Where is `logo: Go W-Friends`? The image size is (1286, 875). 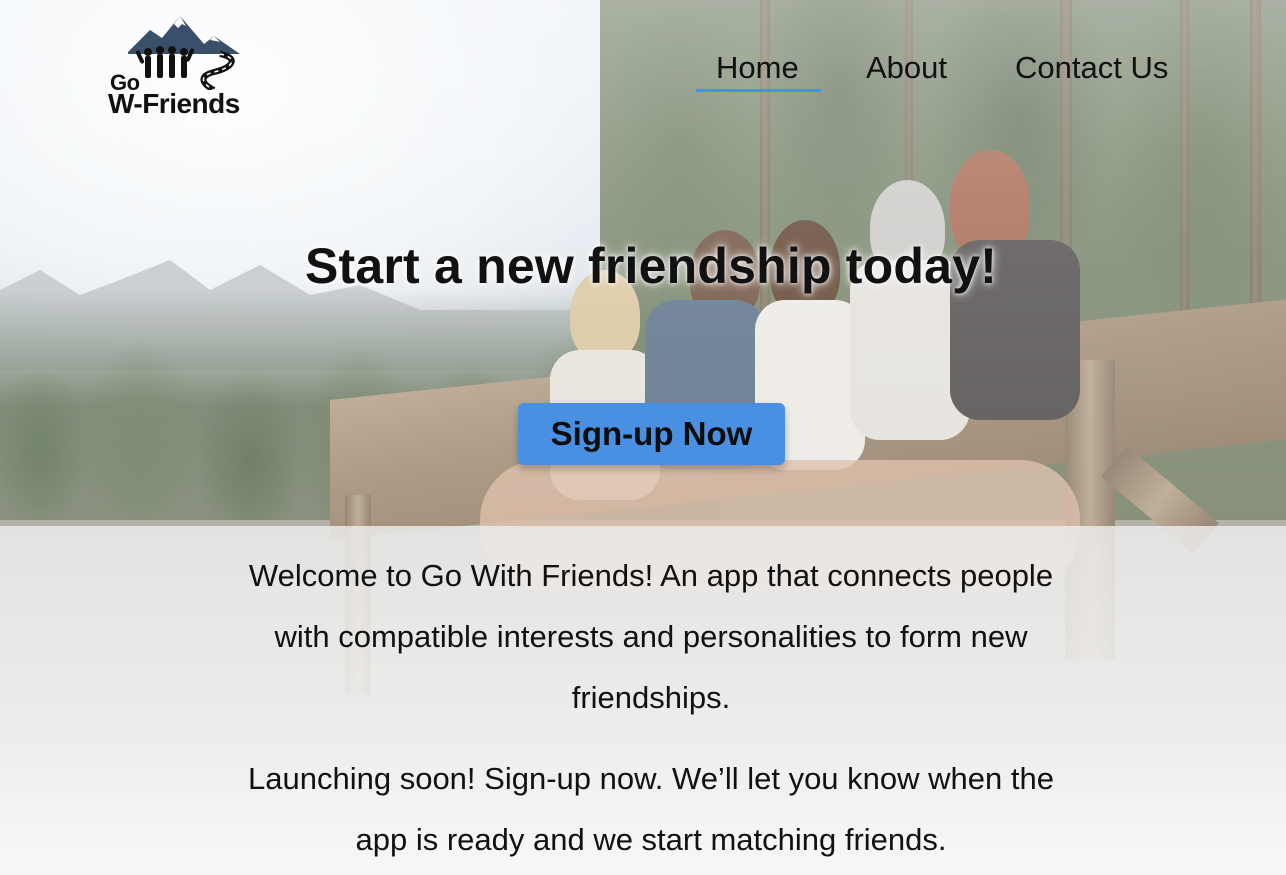
logo: Go W-Friends is located at coordinates (188, 68).